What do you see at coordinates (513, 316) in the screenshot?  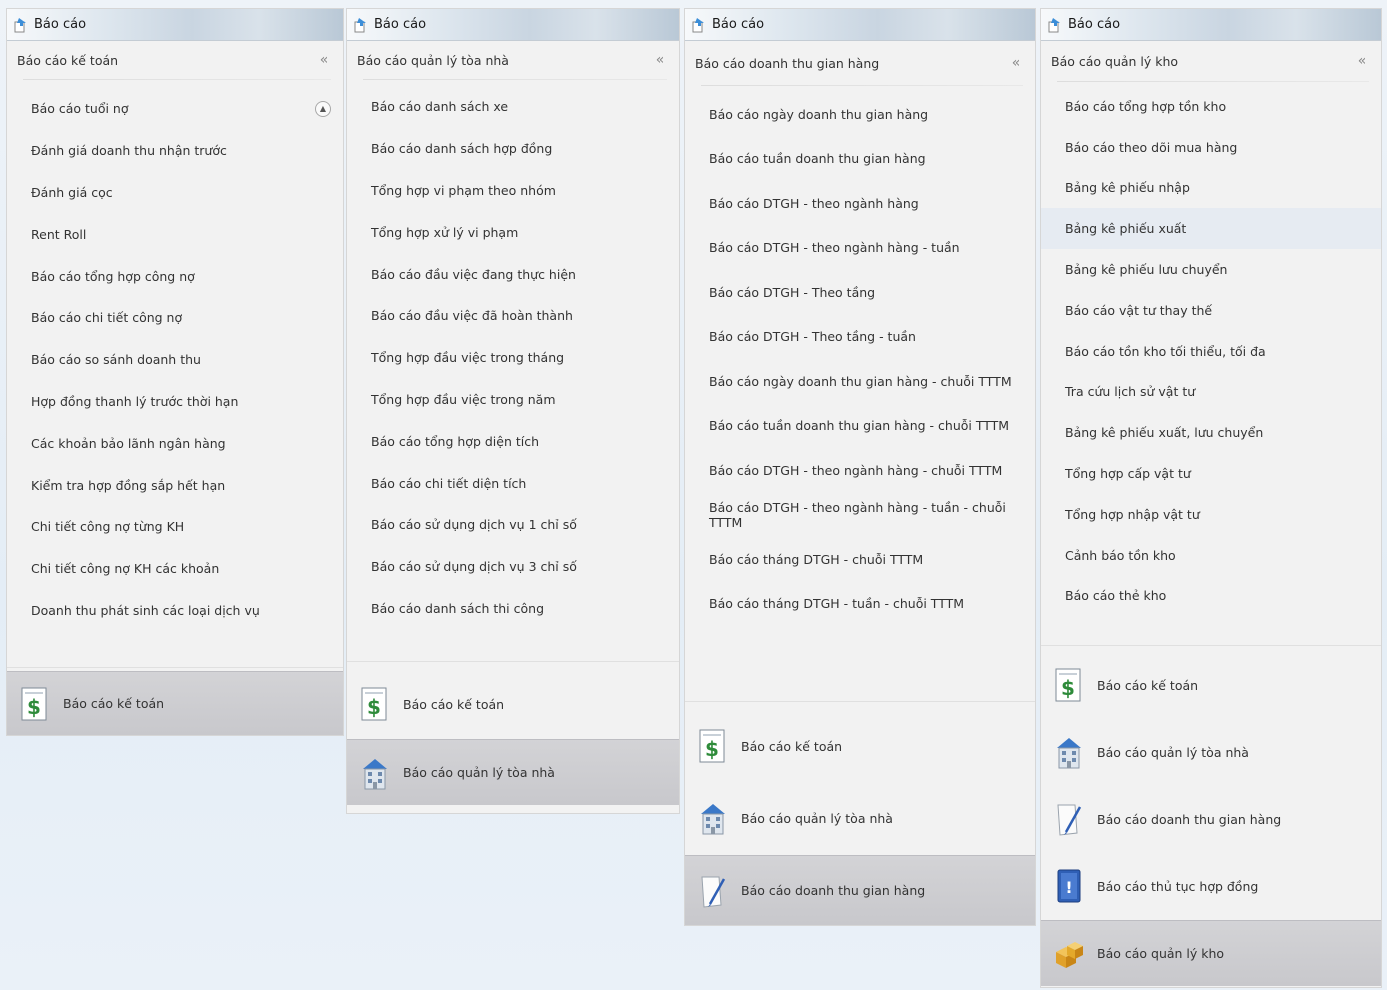 I see `report-item: Báo cáo đầu việc đã hoàn thành` at bounding box center [513, 316].